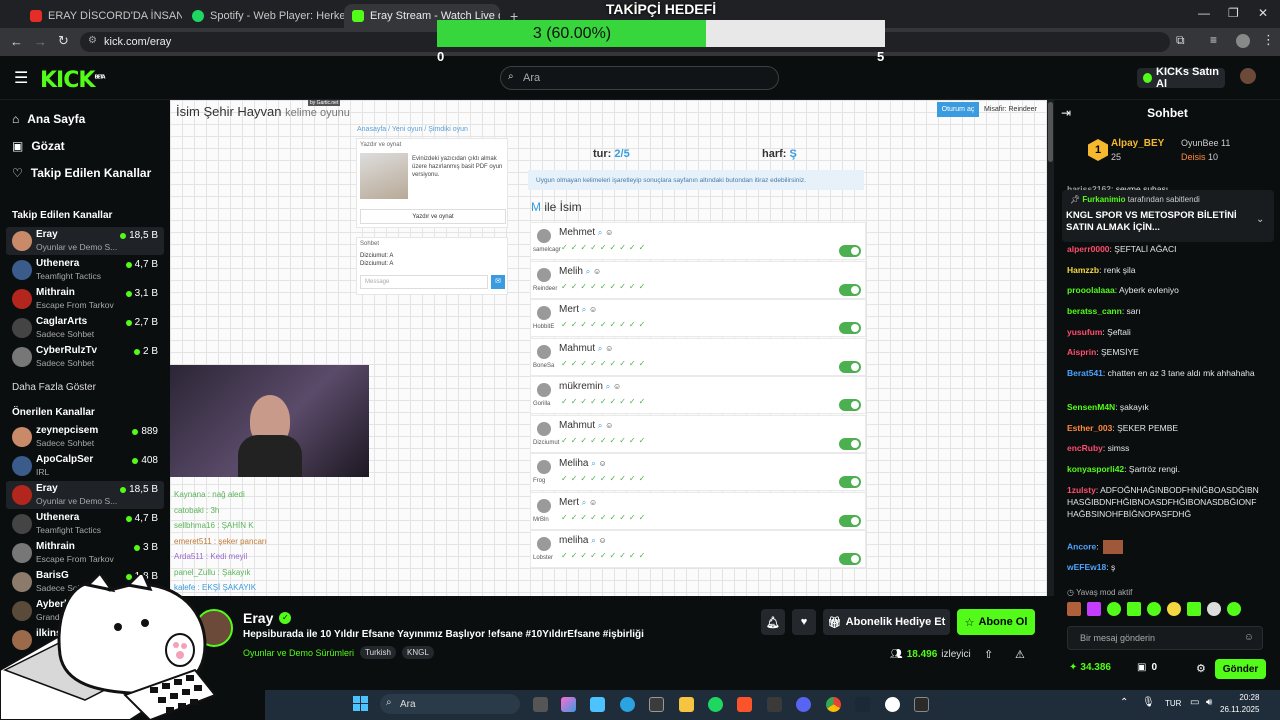 The width and height of the screenshot is (1280, 720). Describe the element at coordinates (1081, 352) in the screenshot. I see `chat-username: Aisprin` at that location.